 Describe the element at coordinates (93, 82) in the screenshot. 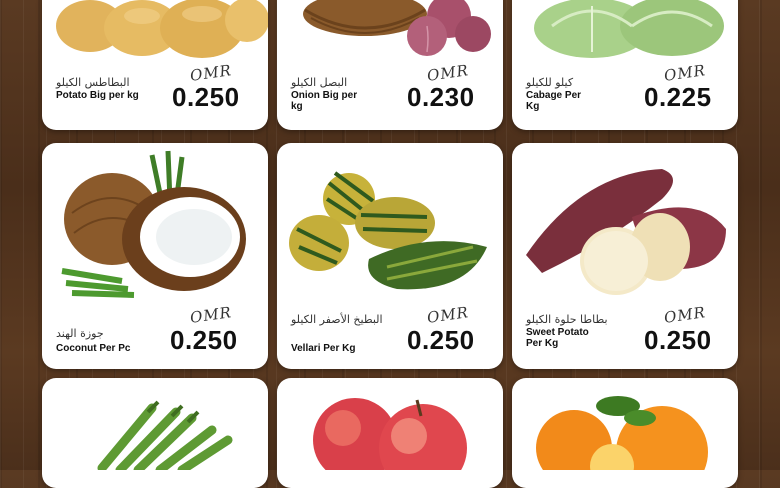

I see `product-name-arabic: البطاطس الكيلو` at that location.